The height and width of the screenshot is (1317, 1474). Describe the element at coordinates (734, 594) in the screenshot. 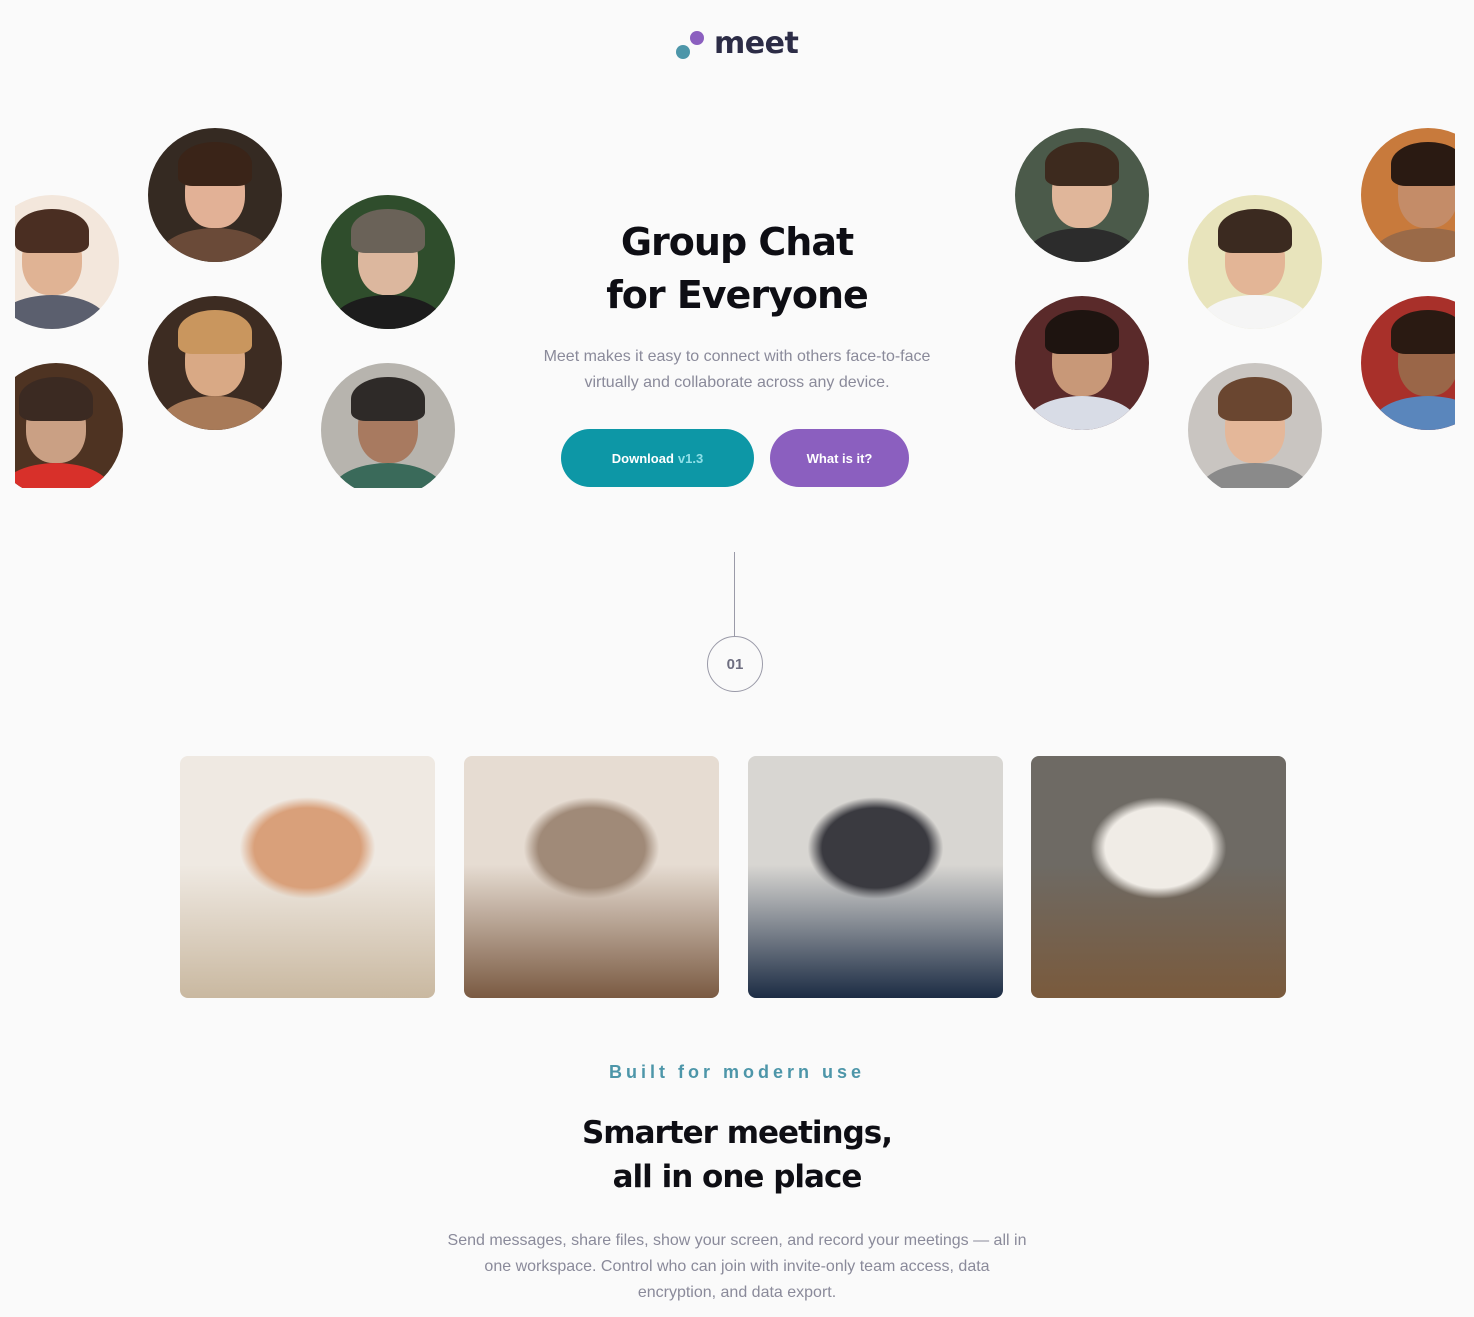

I see `step-connector-line` at that location.